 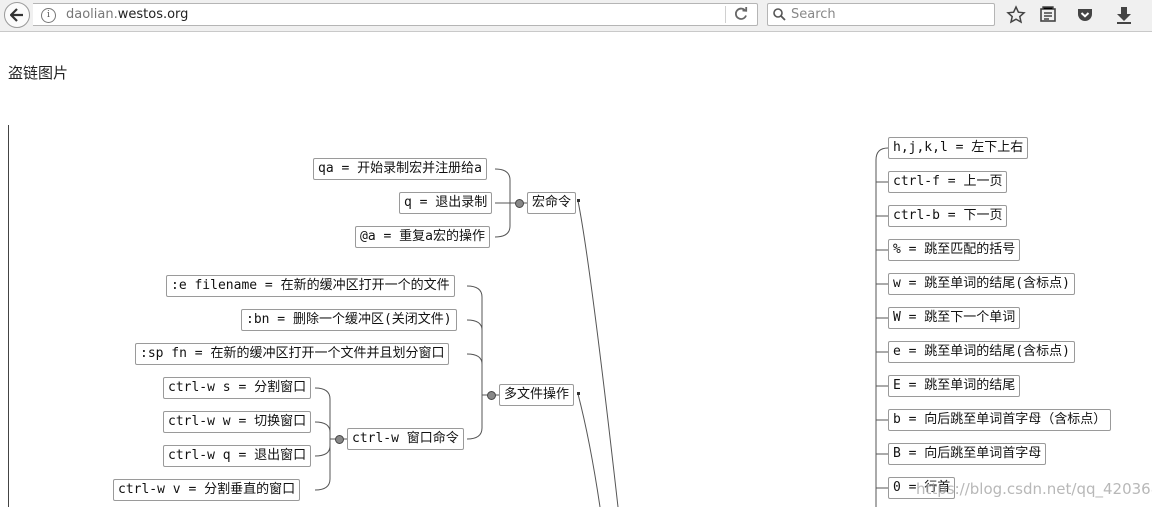 What do you see at coordinates (954, 250) in the screenshot?
I see `movement-item: % = 跳至匹配的括号` at bounding box center [954, 250].